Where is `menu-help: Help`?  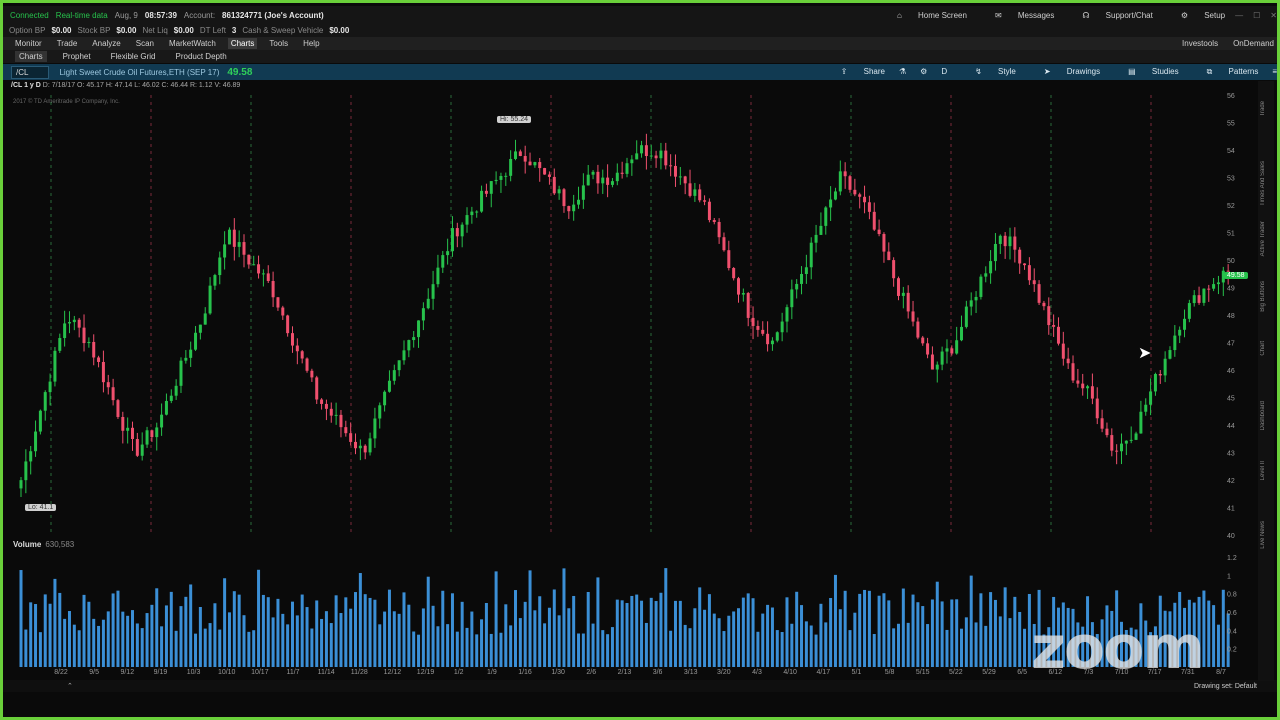 menu-help: Help is located at coordinates (311, 43).